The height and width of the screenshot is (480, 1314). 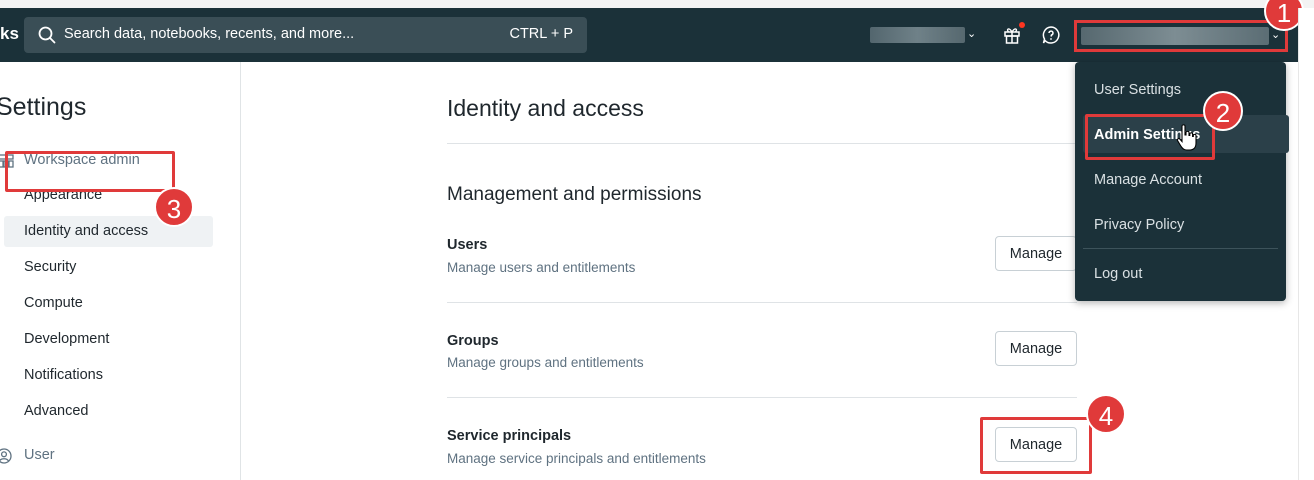 I want to click on step-badge-2: 2, so click(x=1223, y=111).